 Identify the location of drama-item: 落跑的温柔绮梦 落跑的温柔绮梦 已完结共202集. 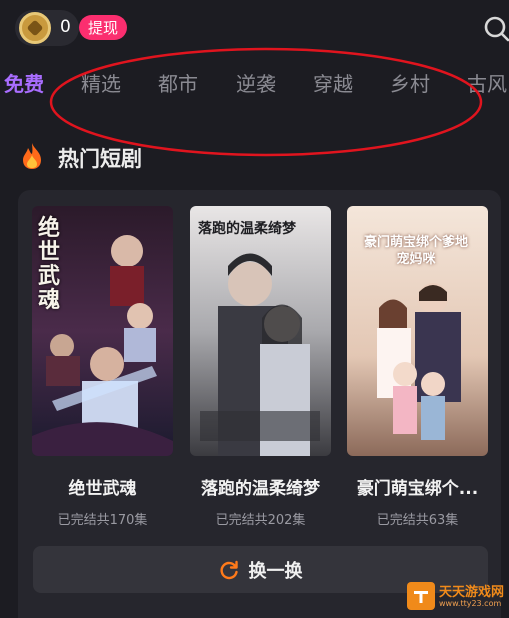
(260, 367).